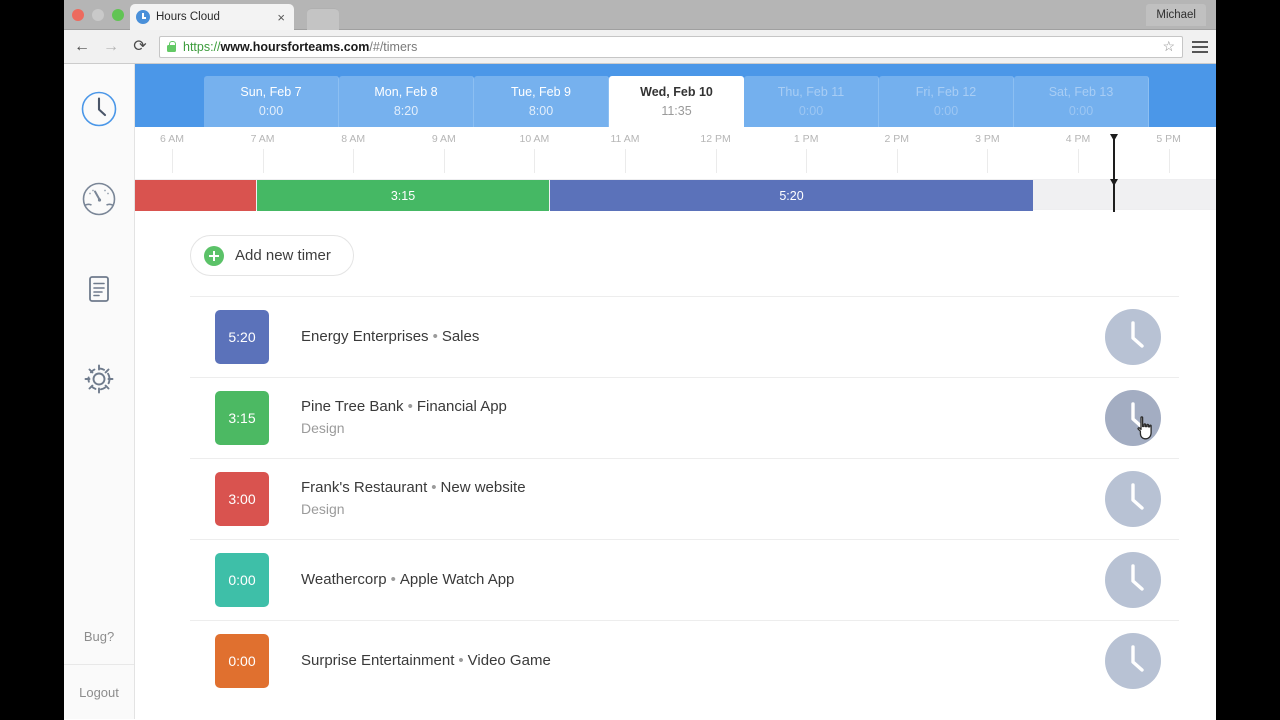  I want to click on url-path: /#/timers, so click(393, 46).